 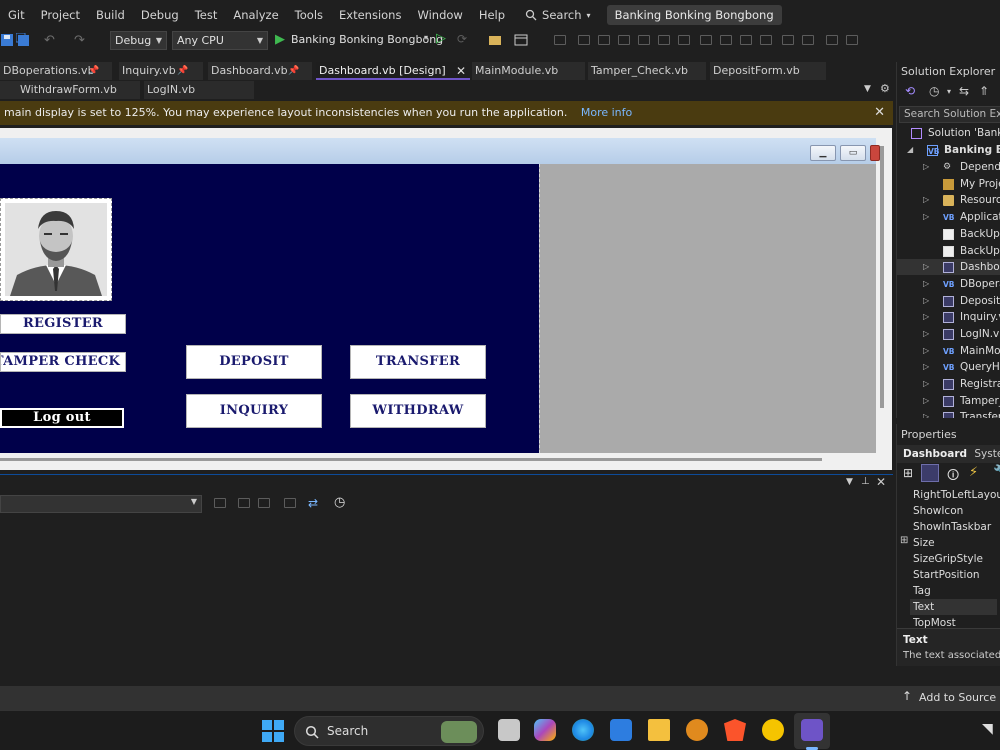 I want to click on window-layout-icon, so click(x=521, y=40).